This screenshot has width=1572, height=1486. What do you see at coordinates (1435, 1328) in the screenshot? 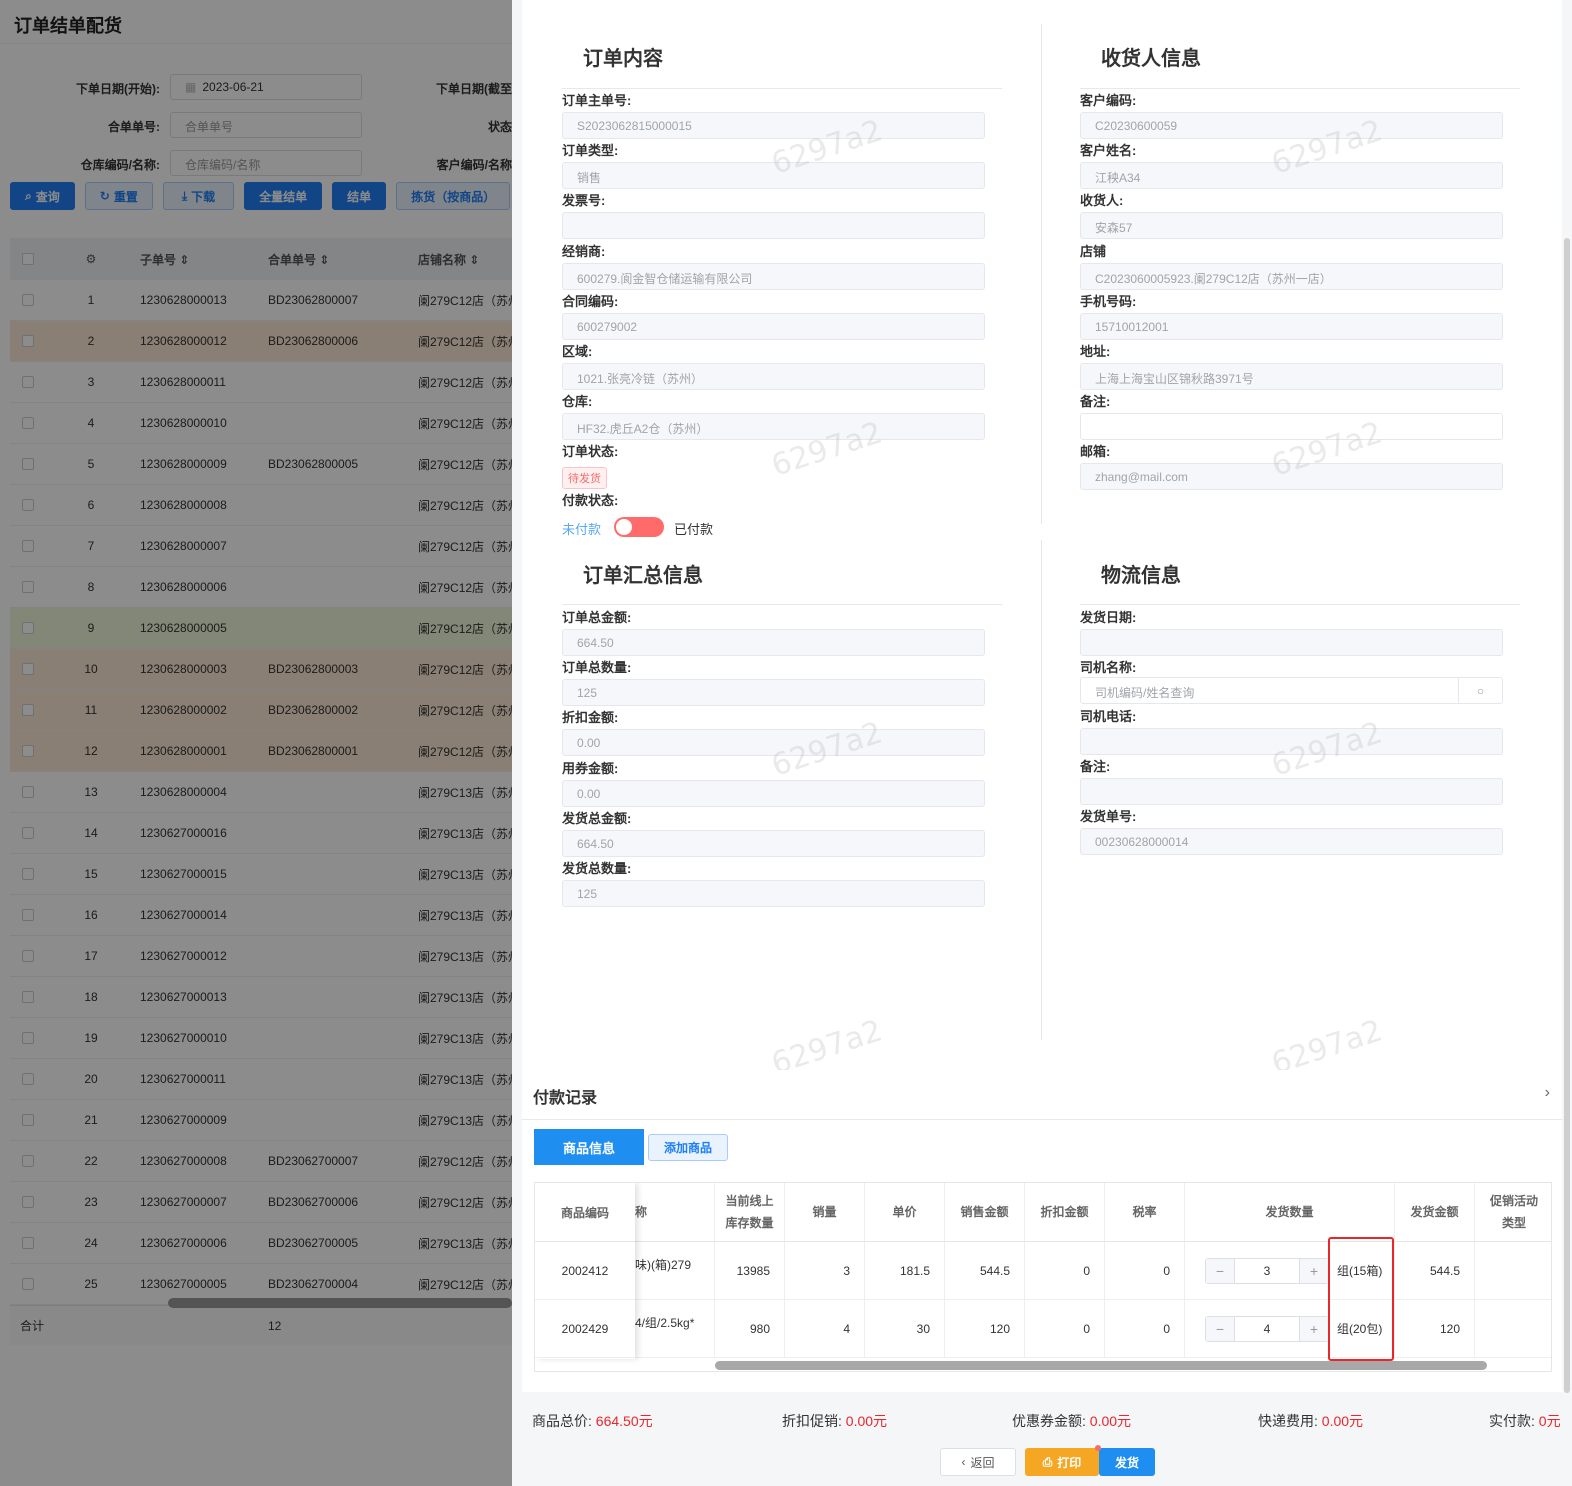
I see `goods-ship-amount-cell: 120` at bounding box center [1435, 1328].